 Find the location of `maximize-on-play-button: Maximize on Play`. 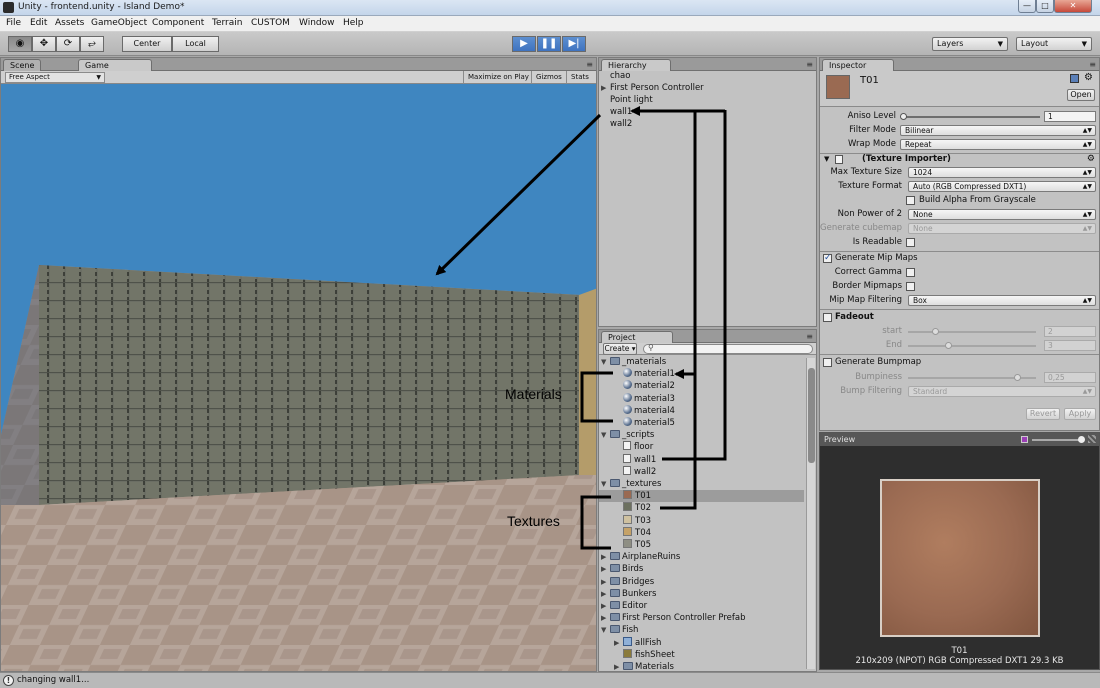

maximize-on-play-button: Maximize on Play is located at coordinates (498, 77).